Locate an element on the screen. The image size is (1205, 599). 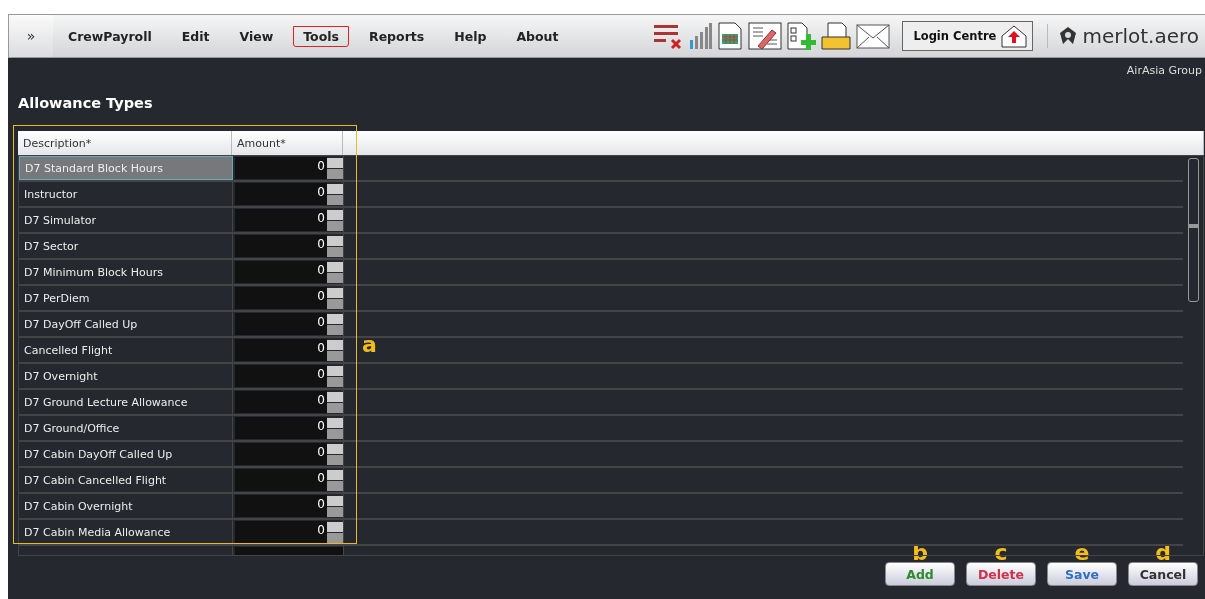
document-edit-icon is located at coordinates (765, 36).